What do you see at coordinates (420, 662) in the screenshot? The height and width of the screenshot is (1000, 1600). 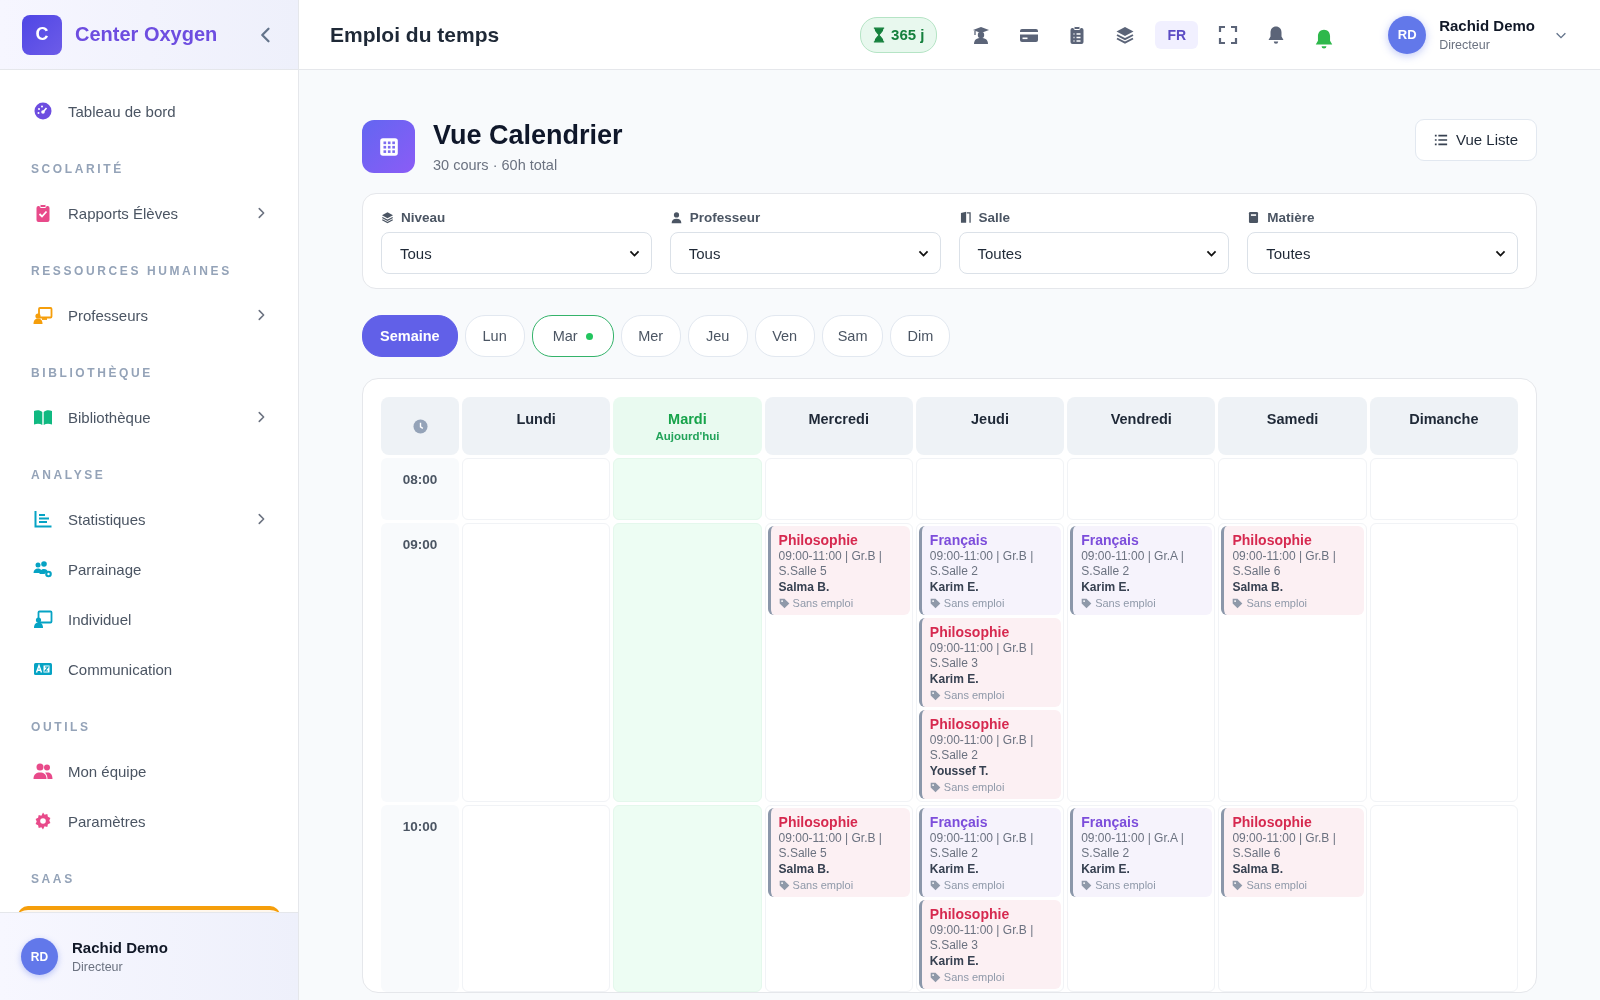 I see `time-label: 09:00` at bounding box center [420, 662].